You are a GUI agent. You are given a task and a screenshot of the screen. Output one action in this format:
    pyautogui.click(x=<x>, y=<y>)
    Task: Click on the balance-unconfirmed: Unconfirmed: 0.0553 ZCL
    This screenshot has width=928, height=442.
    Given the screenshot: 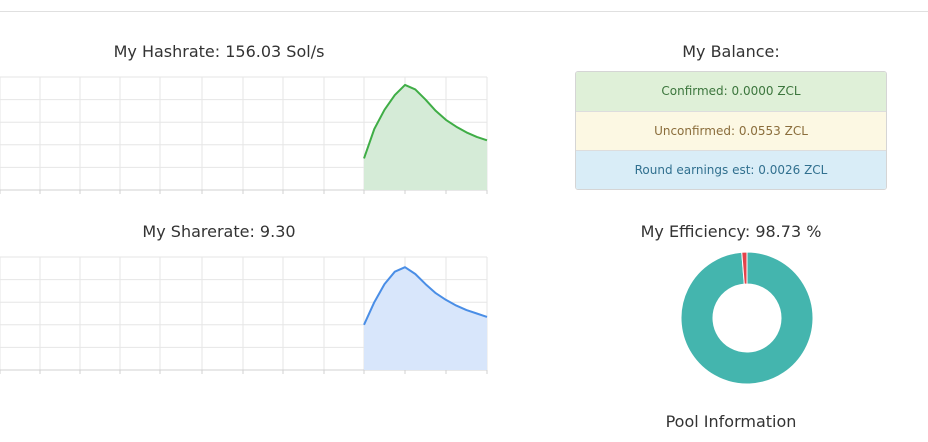 What is the action you would take?
    pyautogui.click(x=731, y=130)
    